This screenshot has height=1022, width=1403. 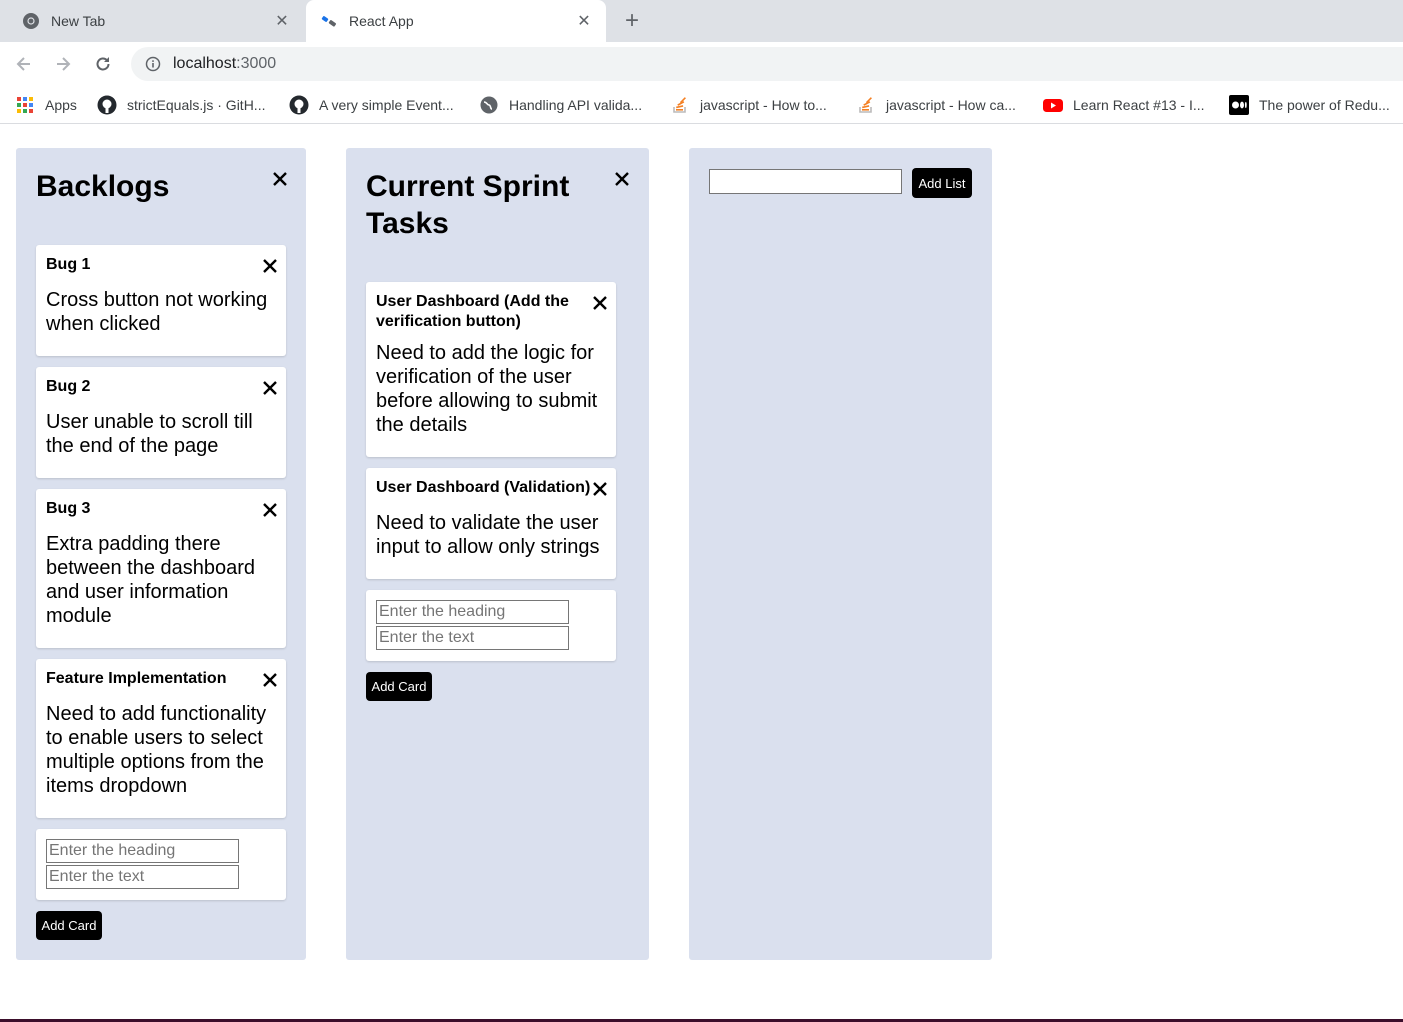 What do you see at coordinates (152, 21) in the screenshot?
I see `tab-new-tab: New Tab ✕` at bounding box center [152, 21].